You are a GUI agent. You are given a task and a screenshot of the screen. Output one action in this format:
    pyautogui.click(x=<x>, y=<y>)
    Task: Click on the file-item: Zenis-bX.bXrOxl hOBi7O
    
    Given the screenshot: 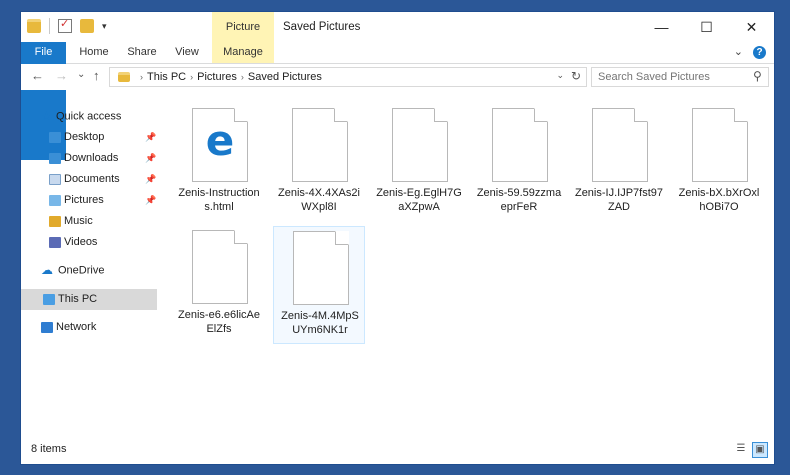 What is the action you would take?
    pyautogui.click(x=719, y=163)
    